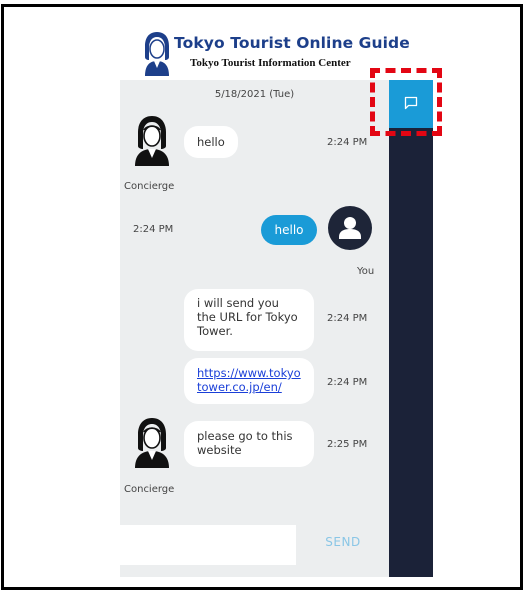 The width and height of the screenshot is (530, 596). I want to click on message-text: please go to this website, so click(245, 443).